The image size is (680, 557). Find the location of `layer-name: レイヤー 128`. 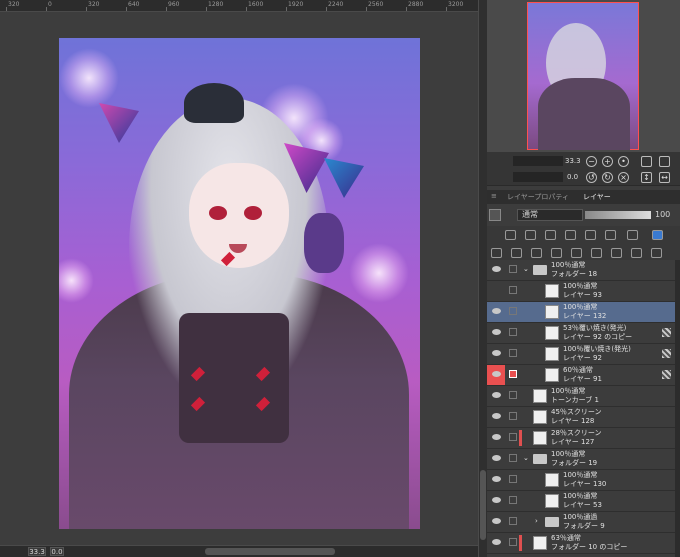

layer-name: レイヤー 128 is located at coordinates (573, 421).